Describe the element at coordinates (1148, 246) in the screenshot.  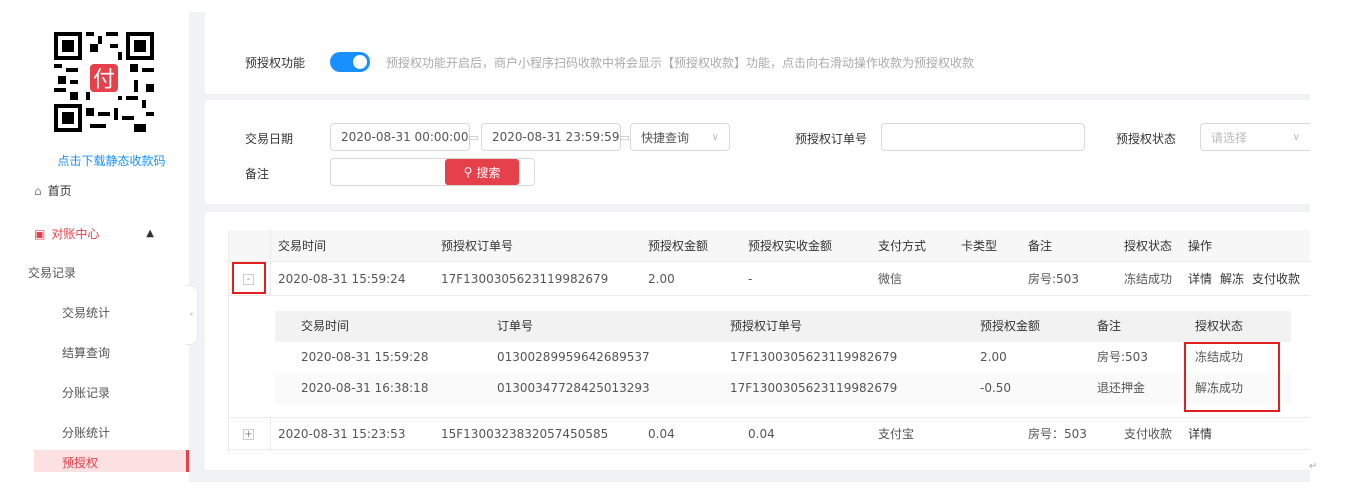
I see `col-status: 授权状态` at that location.